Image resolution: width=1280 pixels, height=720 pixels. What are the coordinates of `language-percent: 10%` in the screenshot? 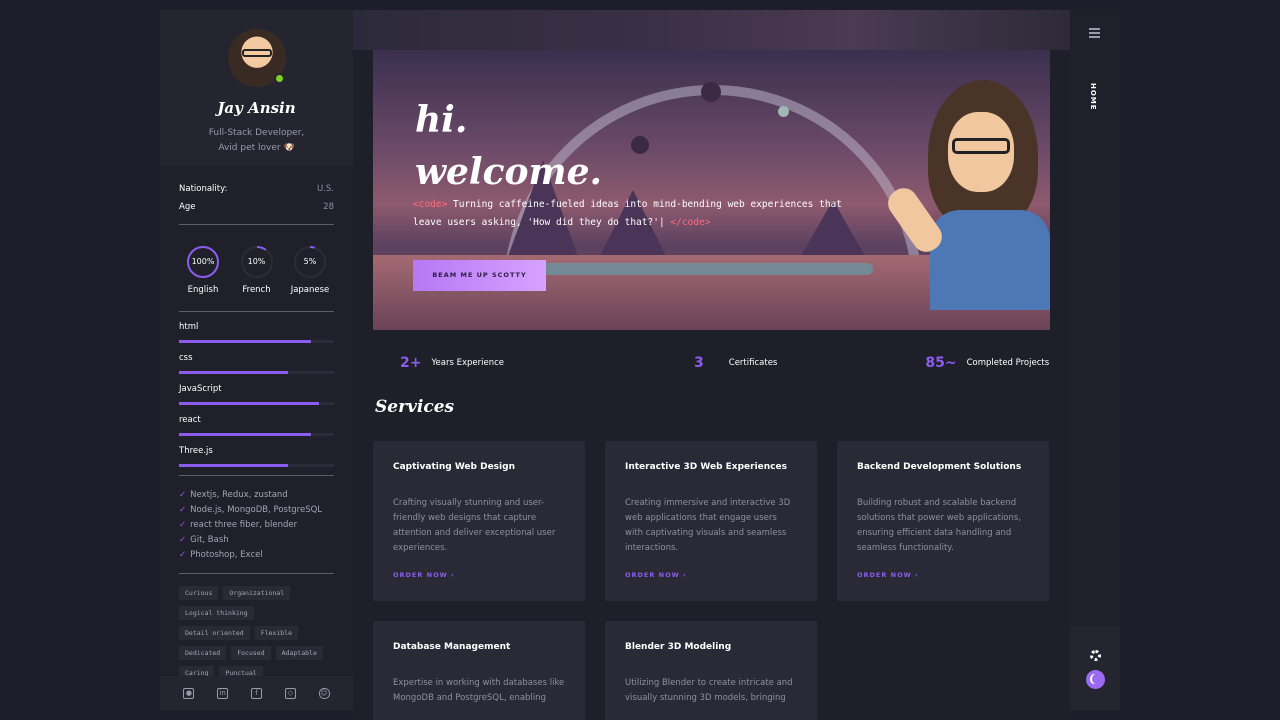 It's located at (256, 261).